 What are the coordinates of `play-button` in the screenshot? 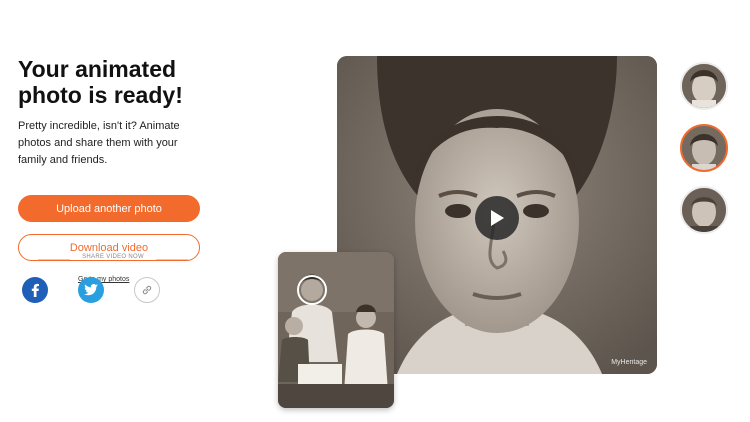 It's located at (497, 218).